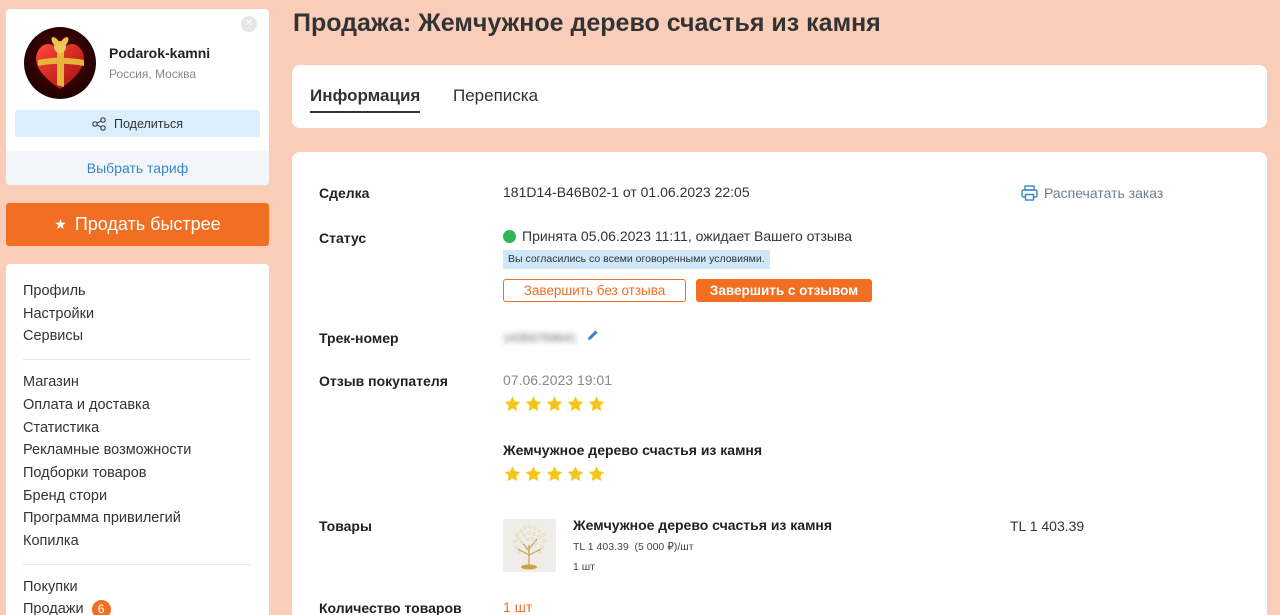 Image resolution: width=1280 pixels, height=615 pixels. Describe the element at coordinates (1029, 193) in the screenshot. I see `printer-icon` at that location.